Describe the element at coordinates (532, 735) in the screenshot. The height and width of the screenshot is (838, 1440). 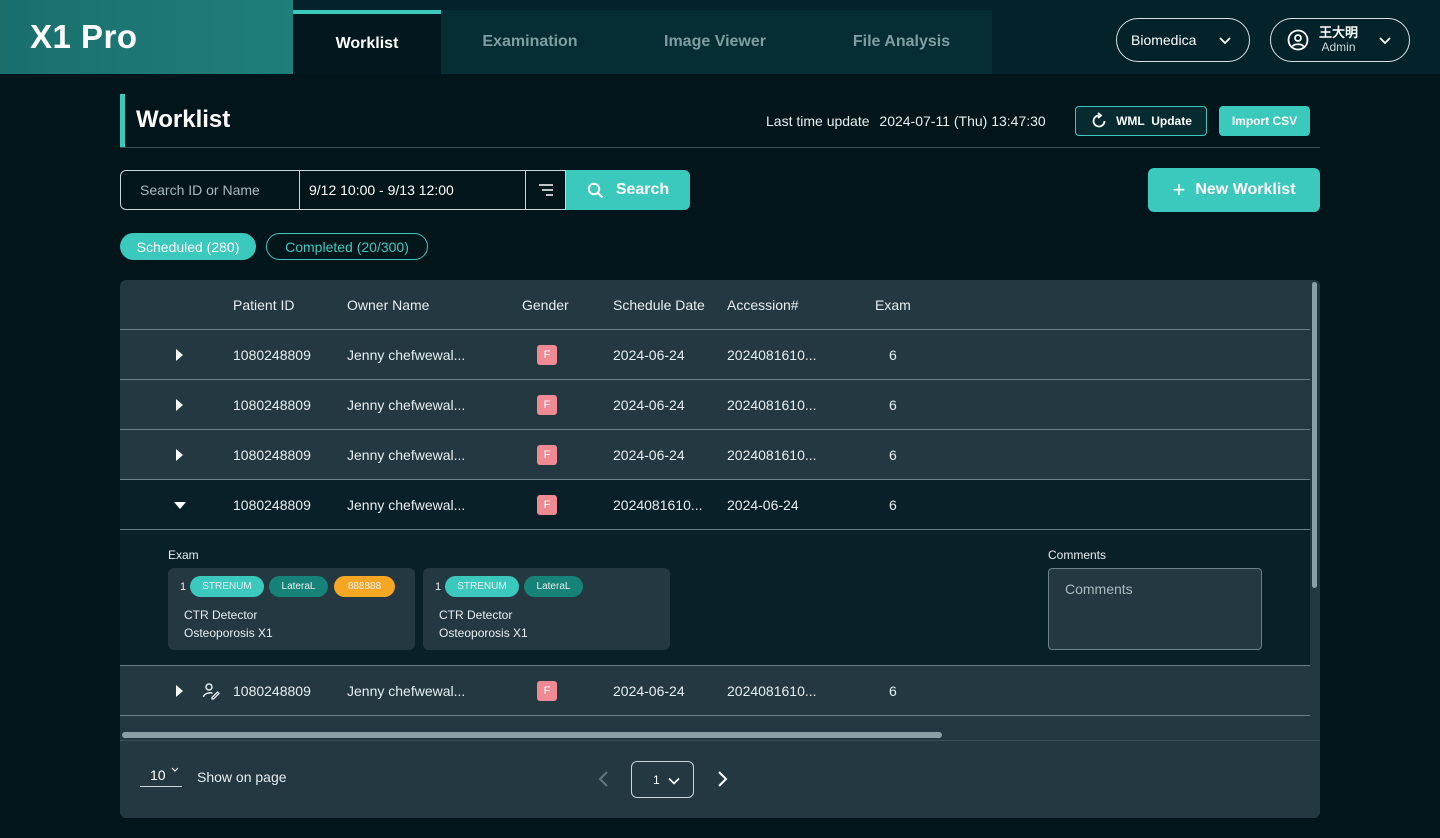
I see `horizontal-scrollbar` at that location.